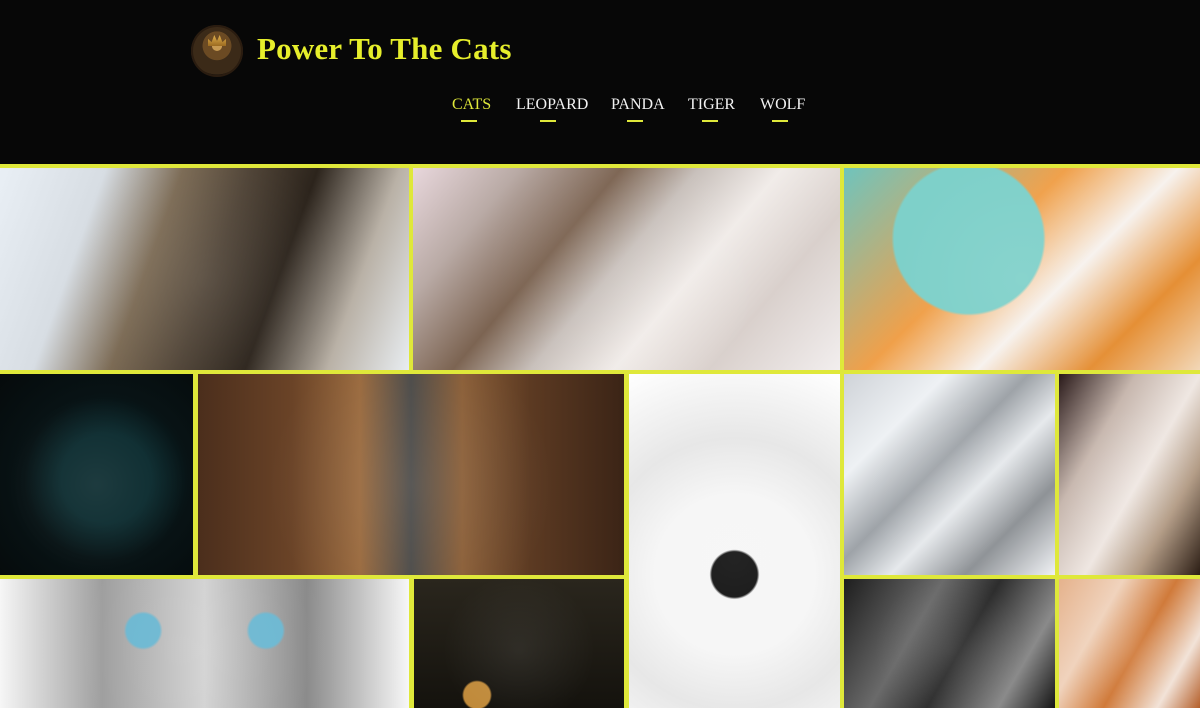 The width and height of the screenshot is (1200, 708). I want to click on blue-eyes-cat-closeup-photo, so click(204, 643).